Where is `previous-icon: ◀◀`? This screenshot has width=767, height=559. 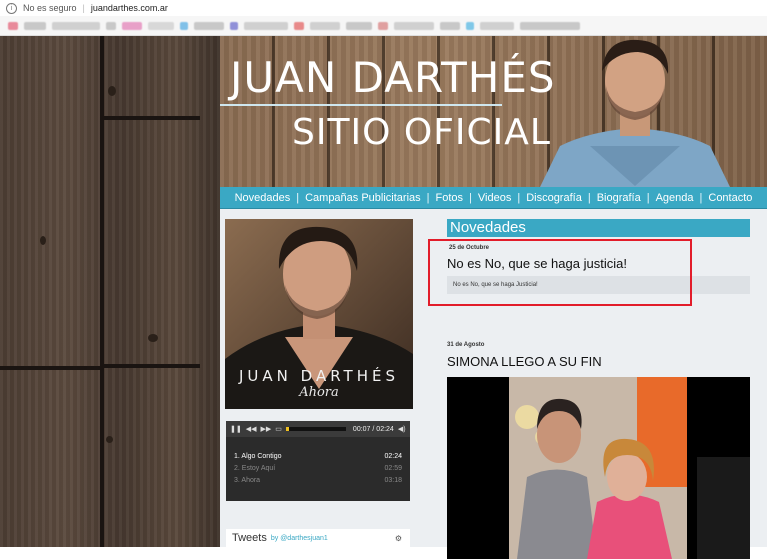 previous-icon: ◀◀ is located at coordinates (251, 429).